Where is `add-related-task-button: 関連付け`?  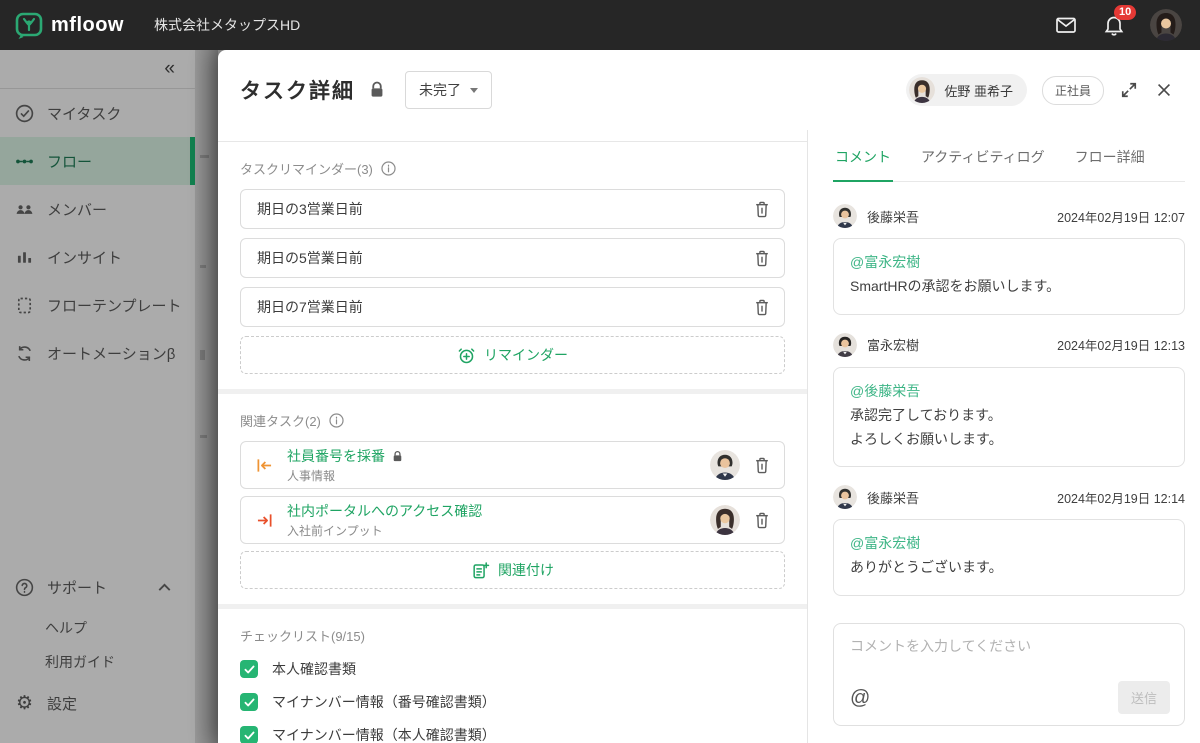
add-related-task-button: 関連付け is located at coordinates (512, 570).